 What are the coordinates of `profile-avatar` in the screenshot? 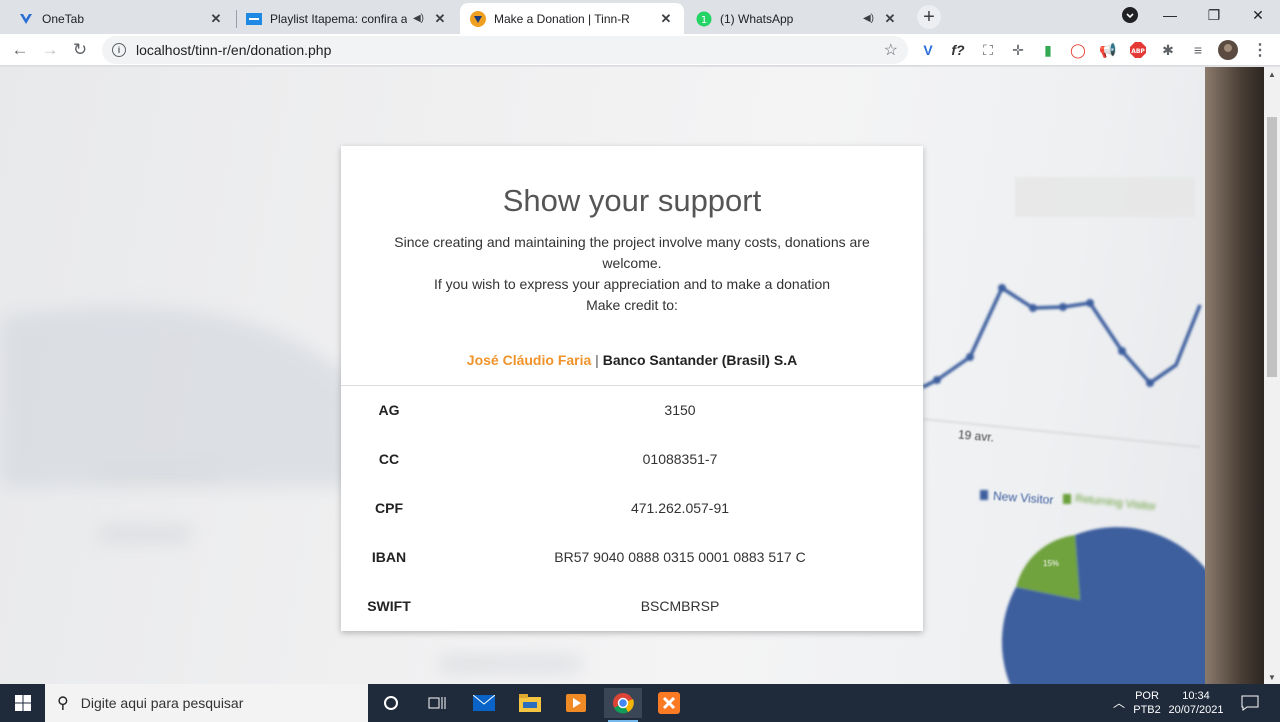 It's located at (1228, 50).